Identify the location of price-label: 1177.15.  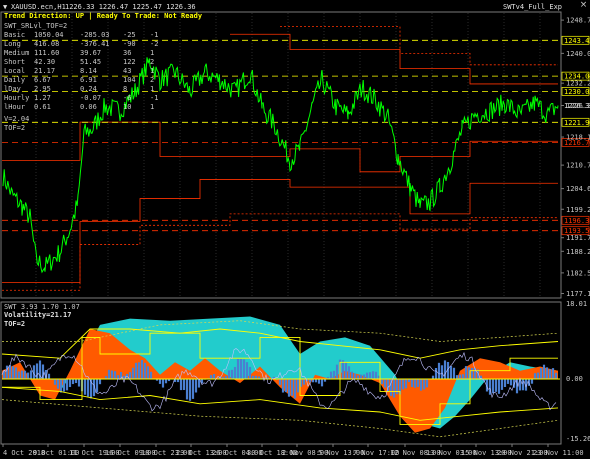
(578, 294).